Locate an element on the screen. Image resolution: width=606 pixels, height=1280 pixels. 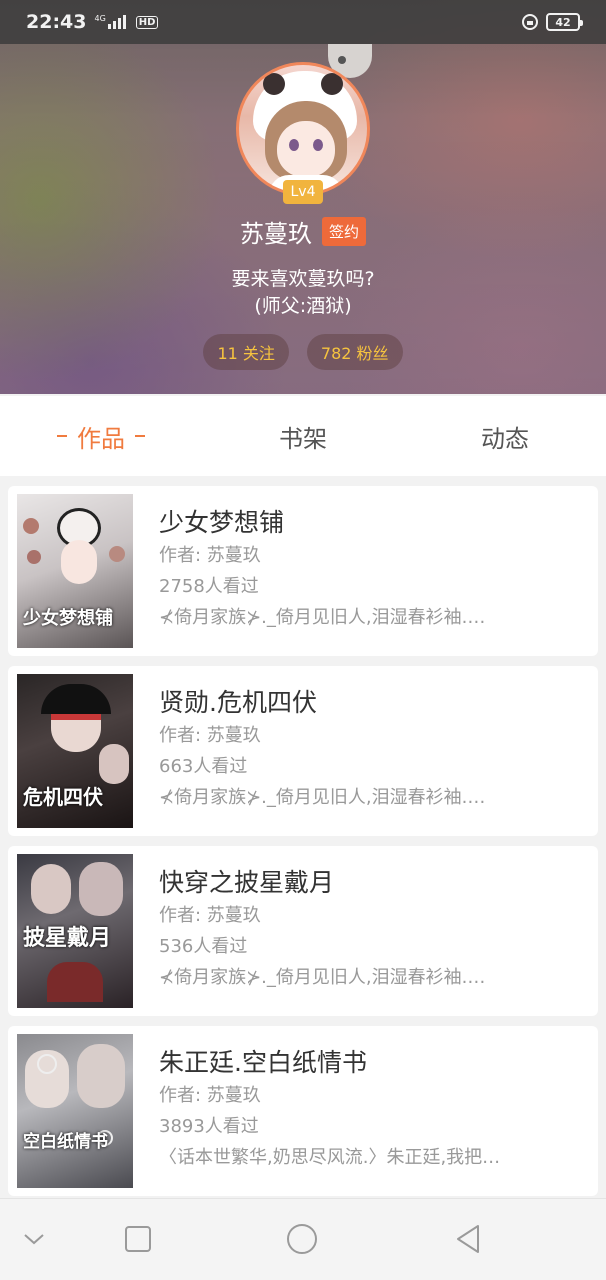
home-button is located at coordinates (302, 1239).